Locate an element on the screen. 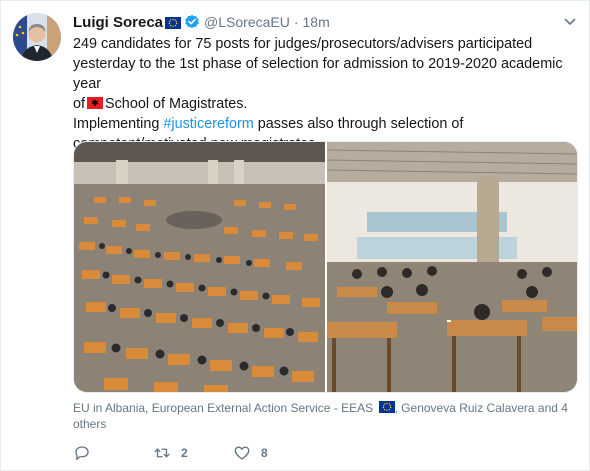 Image resolution: width=590 pixels, height=471 pixels. tweet-timestamp: 18m is located at coordinates (316, 22).